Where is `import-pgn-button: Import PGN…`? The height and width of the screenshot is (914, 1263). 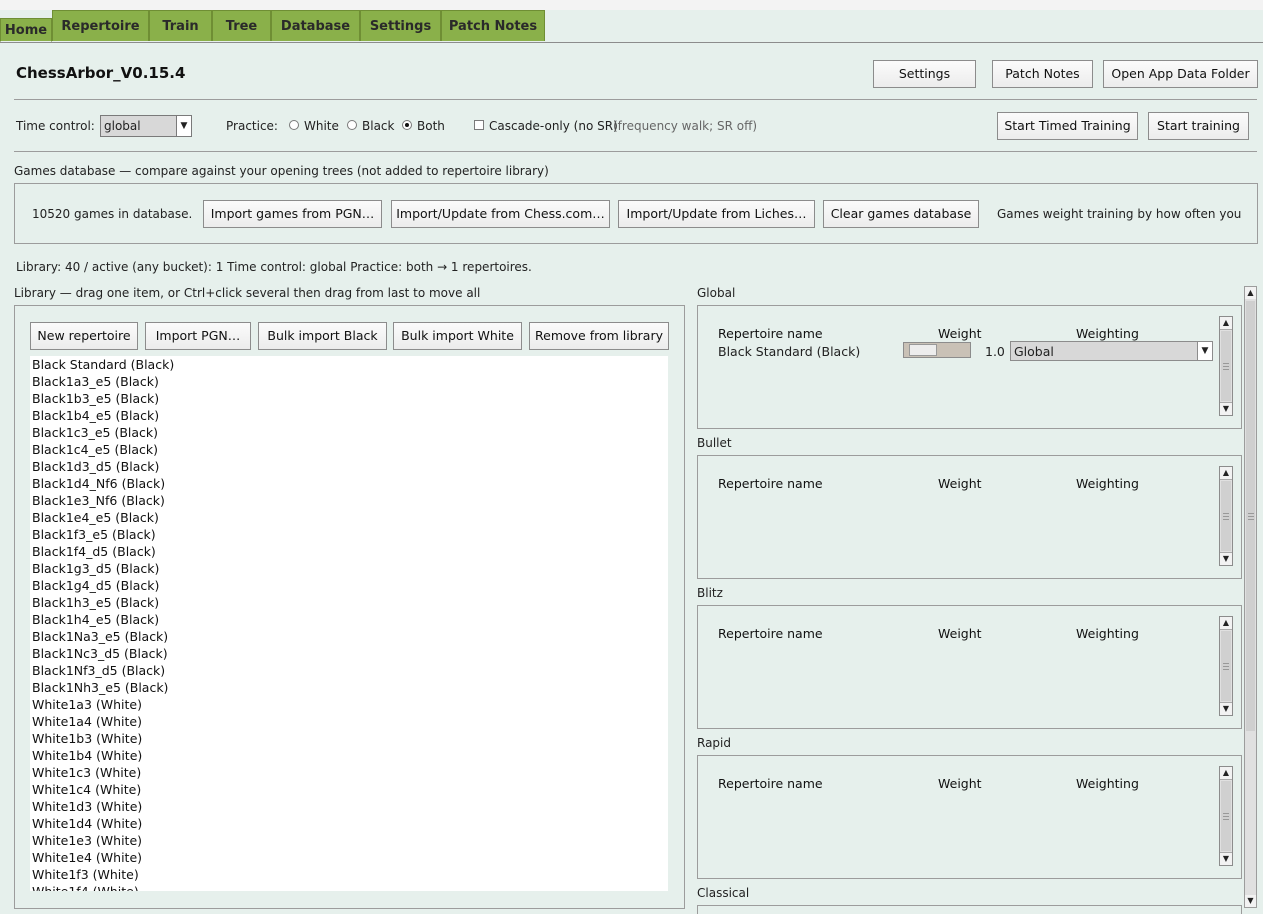
import-pgn-button: Import PGN… is located at coordinates (198, 336).